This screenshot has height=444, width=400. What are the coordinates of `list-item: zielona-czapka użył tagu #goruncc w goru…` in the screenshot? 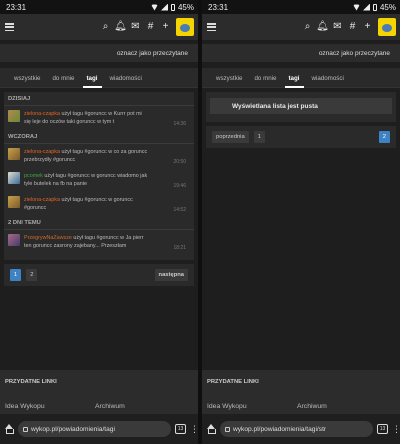 It's located at (99, 204).